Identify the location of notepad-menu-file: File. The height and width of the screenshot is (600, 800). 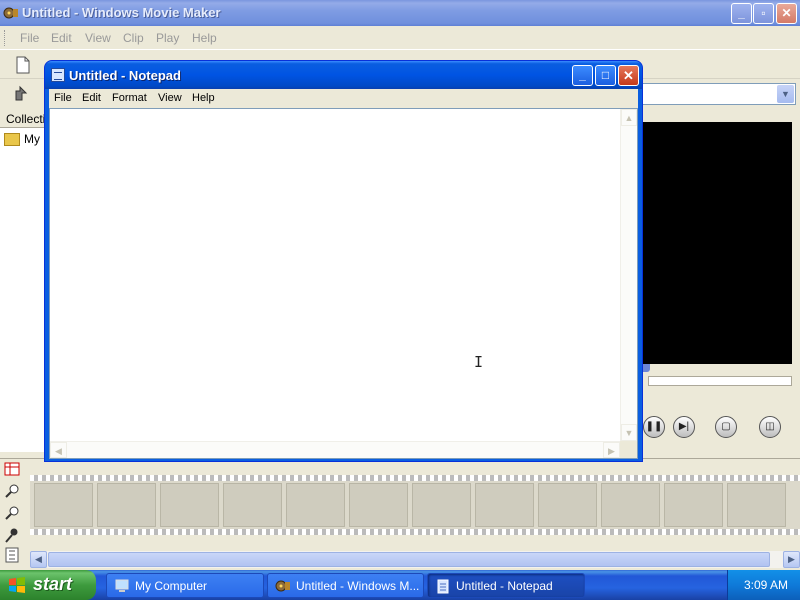
(63, 98).